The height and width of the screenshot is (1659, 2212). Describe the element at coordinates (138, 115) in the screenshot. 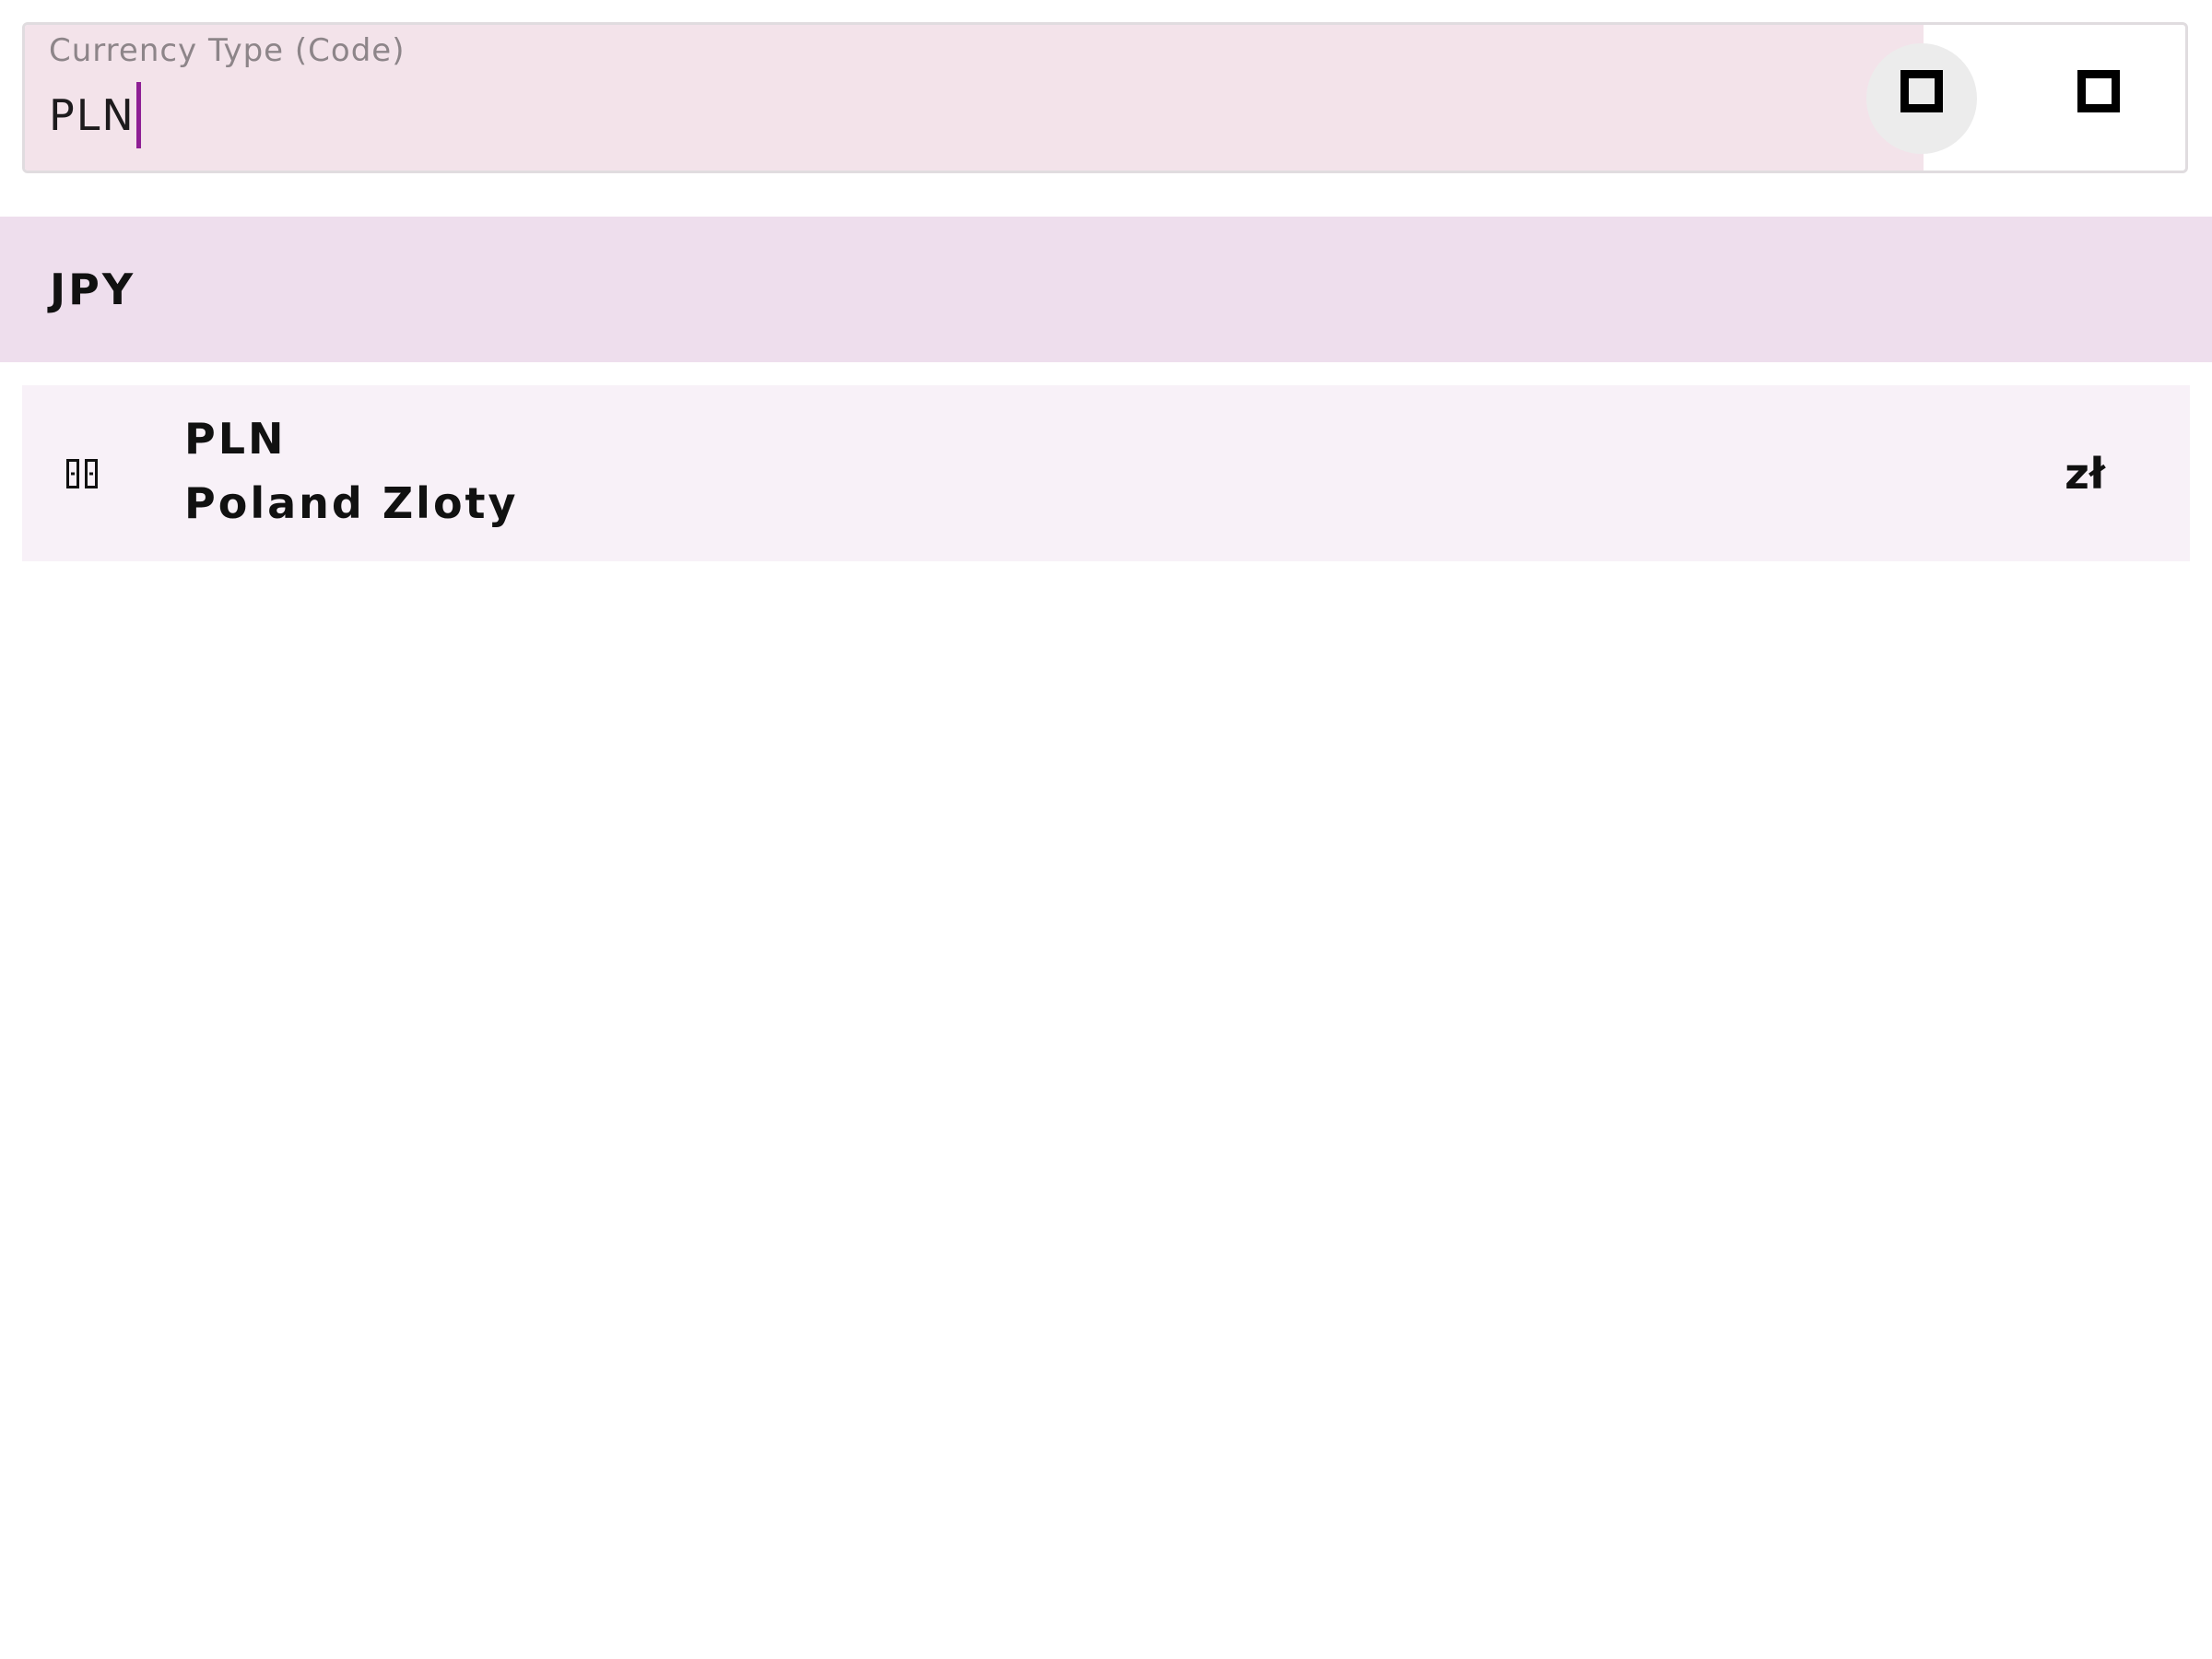

I see `text-caret` at that location.